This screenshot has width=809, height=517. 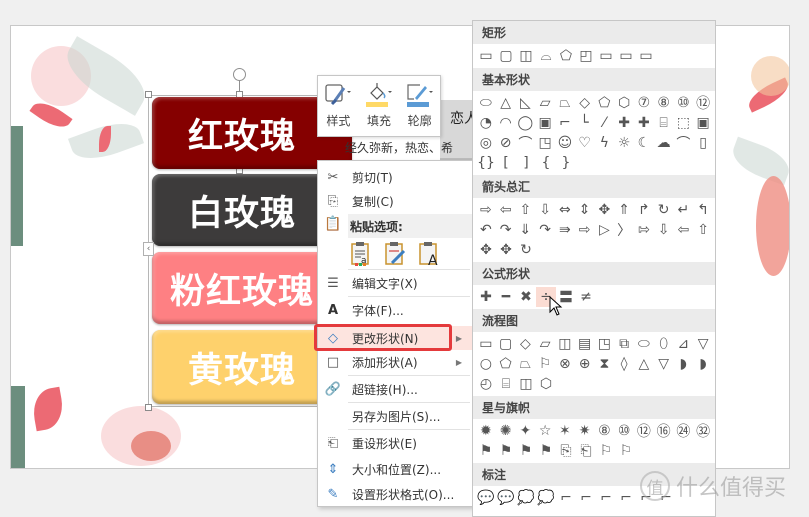 I want to click on shape-option: ◺, so click(x=526, y=103).